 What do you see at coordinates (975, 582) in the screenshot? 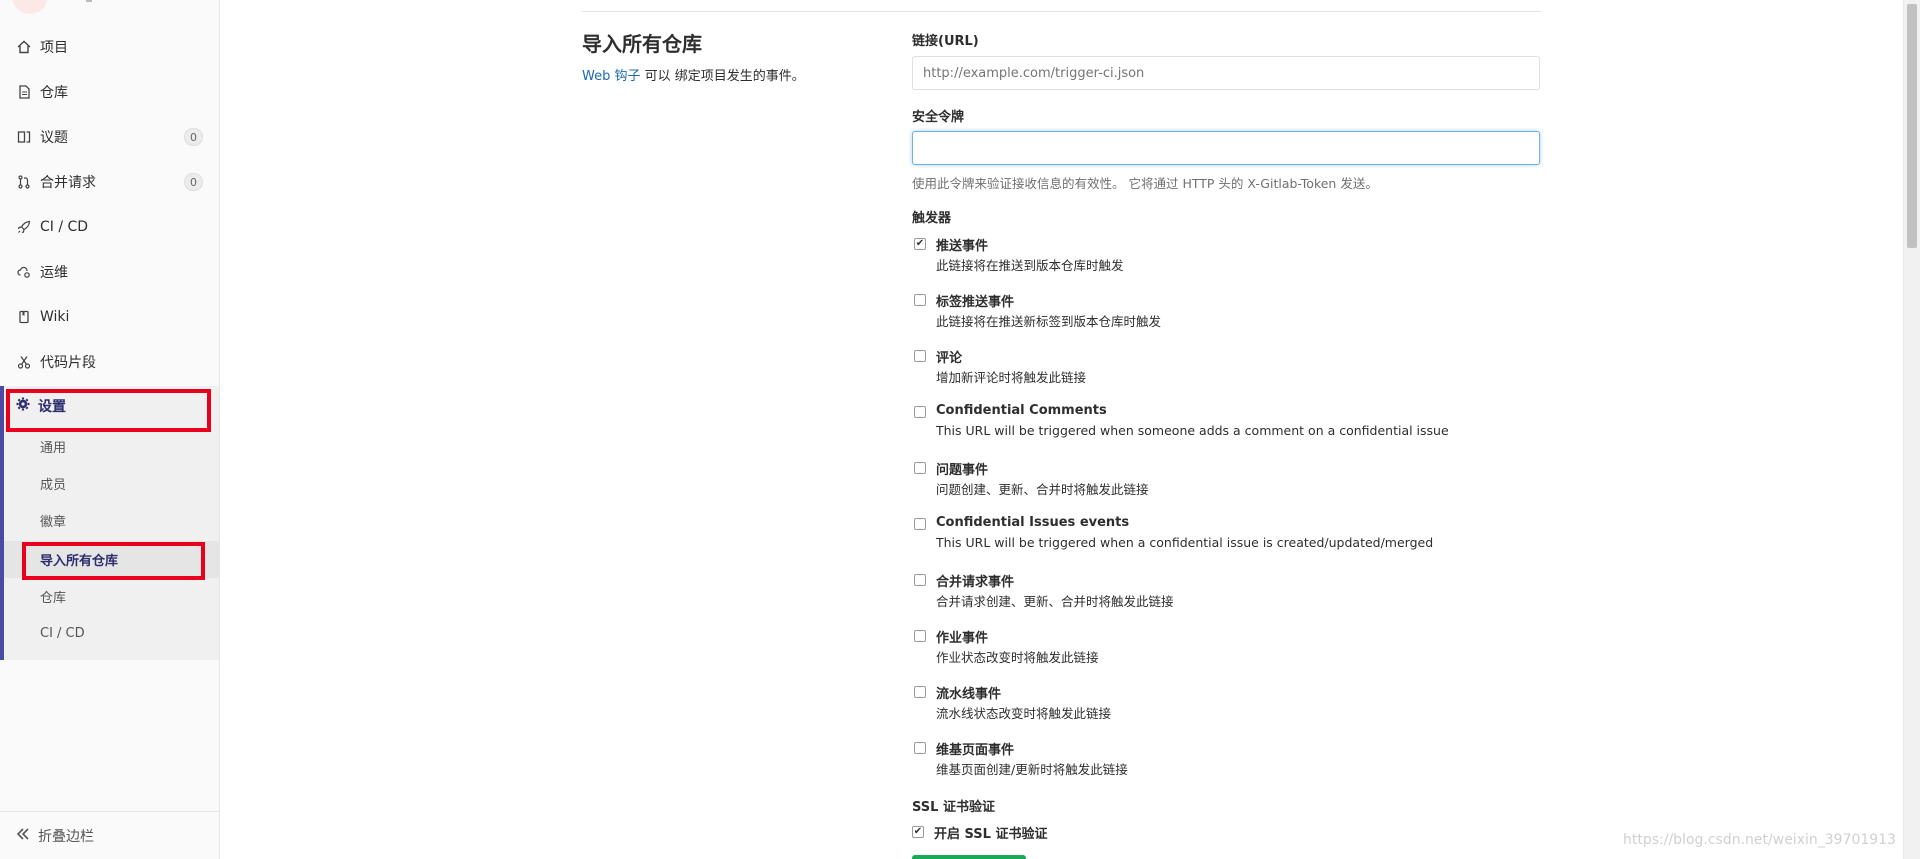
I see `trigger-title: 合并请求事件` at bounding box center [975, 582].